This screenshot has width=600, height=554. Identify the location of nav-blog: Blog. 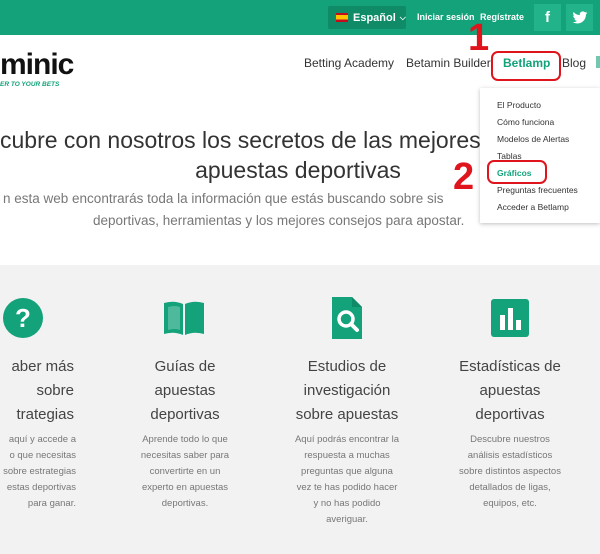
(574, 63).